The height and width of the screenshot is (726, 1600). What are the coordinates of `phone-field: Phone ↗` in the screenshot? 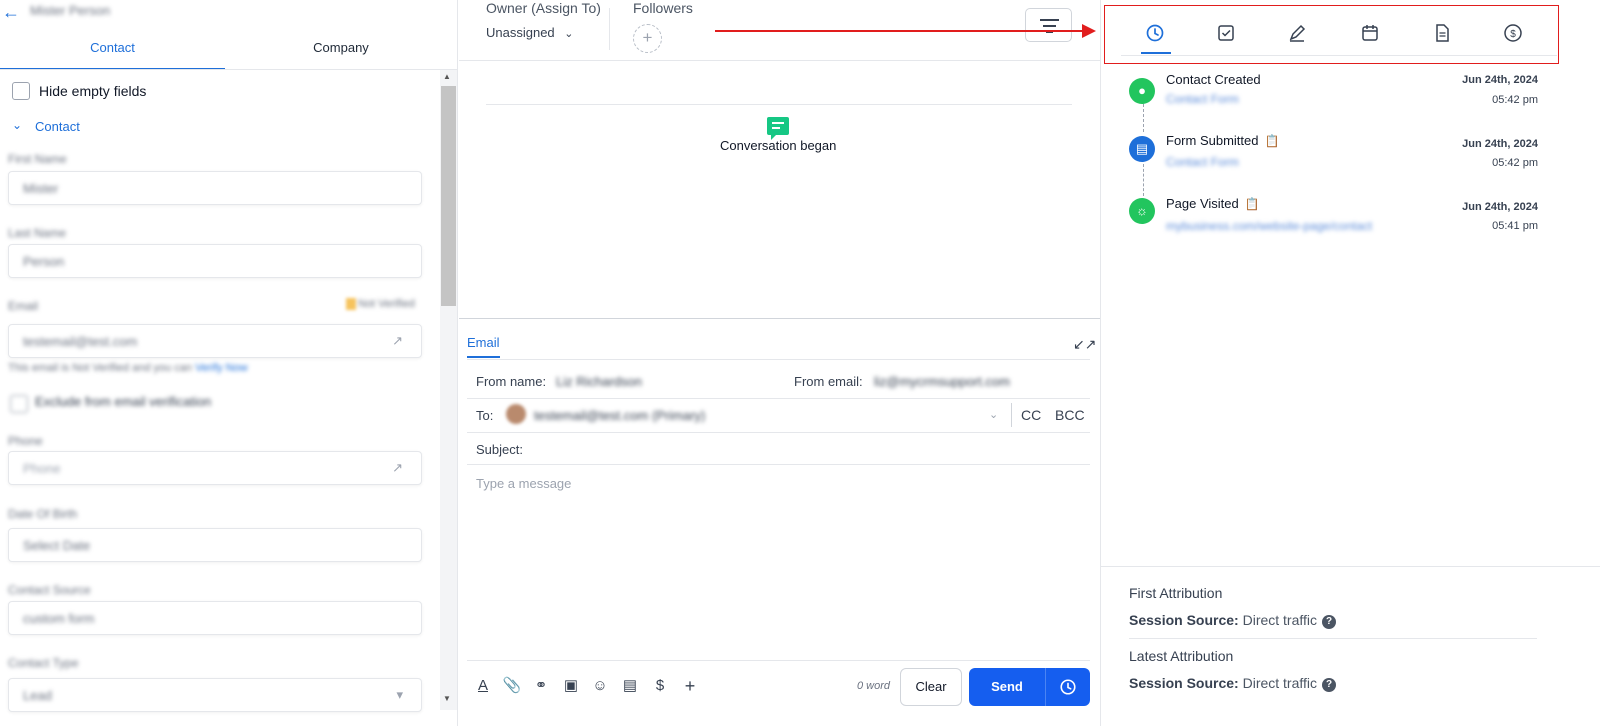 It's located at (215, 468).